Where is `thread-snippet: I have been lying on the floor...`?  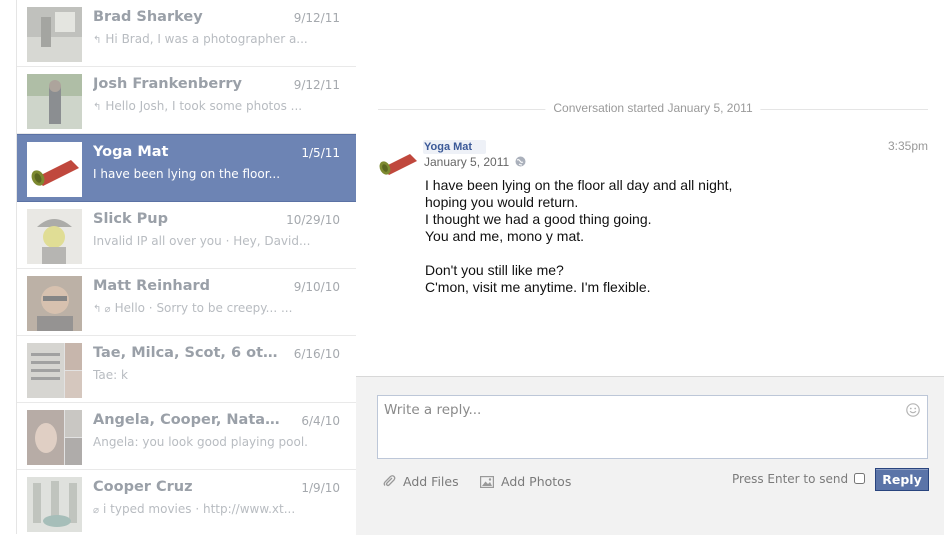
thread-snippet: I have been lying on the floor... is located at coordinates (187, 174).